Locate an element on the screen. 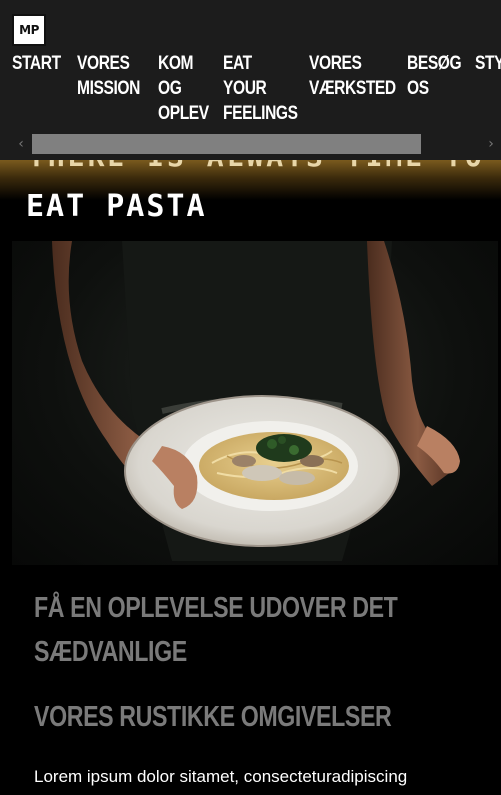 Image resolution: width=501 pixels, height=795 pixels. hero-tagline: THERE IS ALWAYS TIME TO is located at coordinates (256, 169).